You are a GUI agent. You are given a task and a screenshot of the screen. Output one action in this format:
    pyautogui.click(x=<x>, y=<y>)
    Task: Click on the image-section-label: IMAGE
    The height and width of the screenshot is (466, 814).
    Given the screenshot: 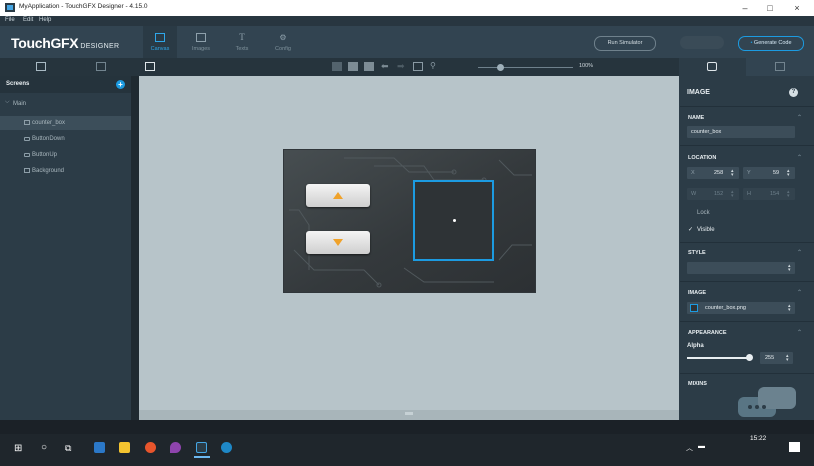 What is the action you would take?
    pyautogui.click(x=697, y=293)
    